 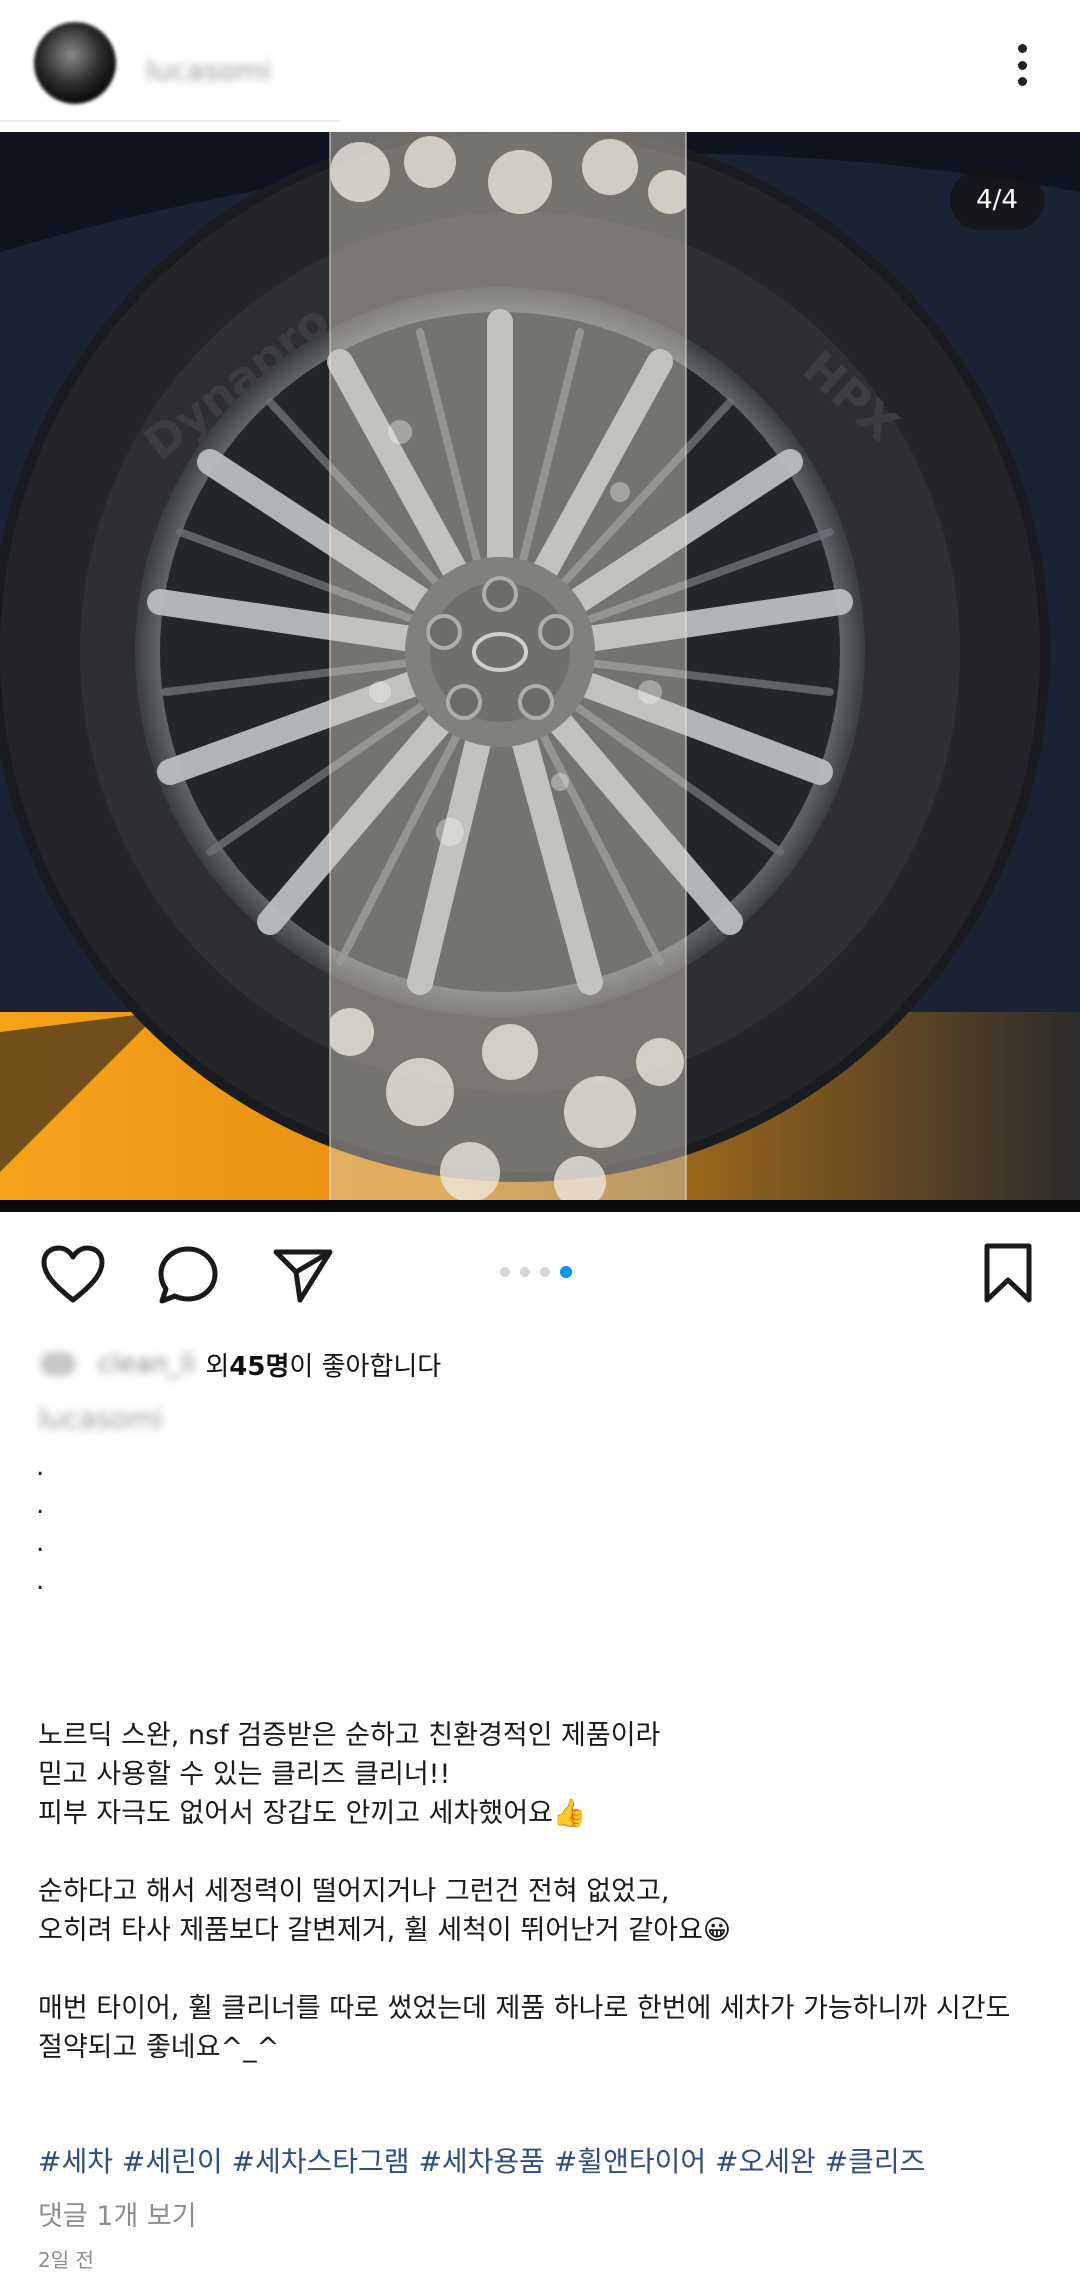 I want to click on likes-count: 45명, so click(x=259, y=1364).